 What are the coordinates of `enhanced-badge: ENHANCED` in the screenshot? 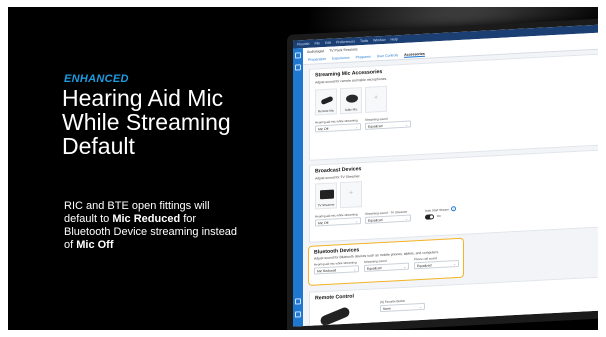 It's located at (96, 79).